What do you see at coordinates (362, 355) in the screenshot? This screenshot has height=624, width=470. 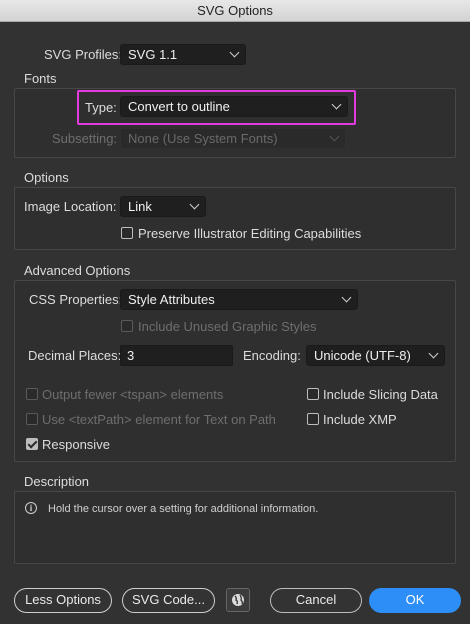 I see `encoding-value: Unicode (UTF-8)` at bounding box center [362, 355].